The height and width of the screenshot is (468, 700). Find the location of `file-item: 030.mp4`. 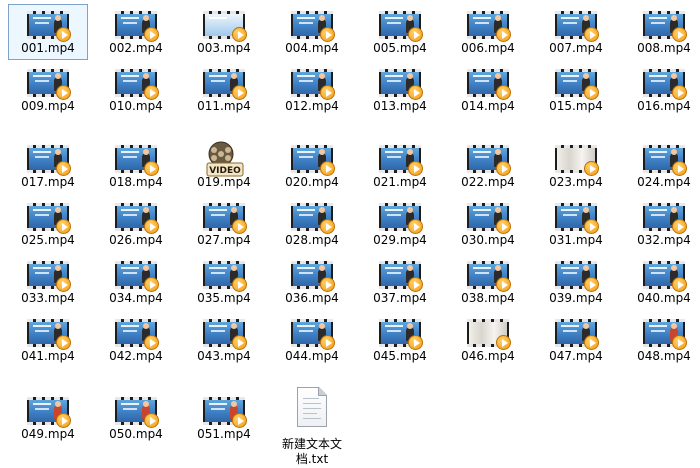

file-item: 030.mp4 is located at coordinates (488, 224).